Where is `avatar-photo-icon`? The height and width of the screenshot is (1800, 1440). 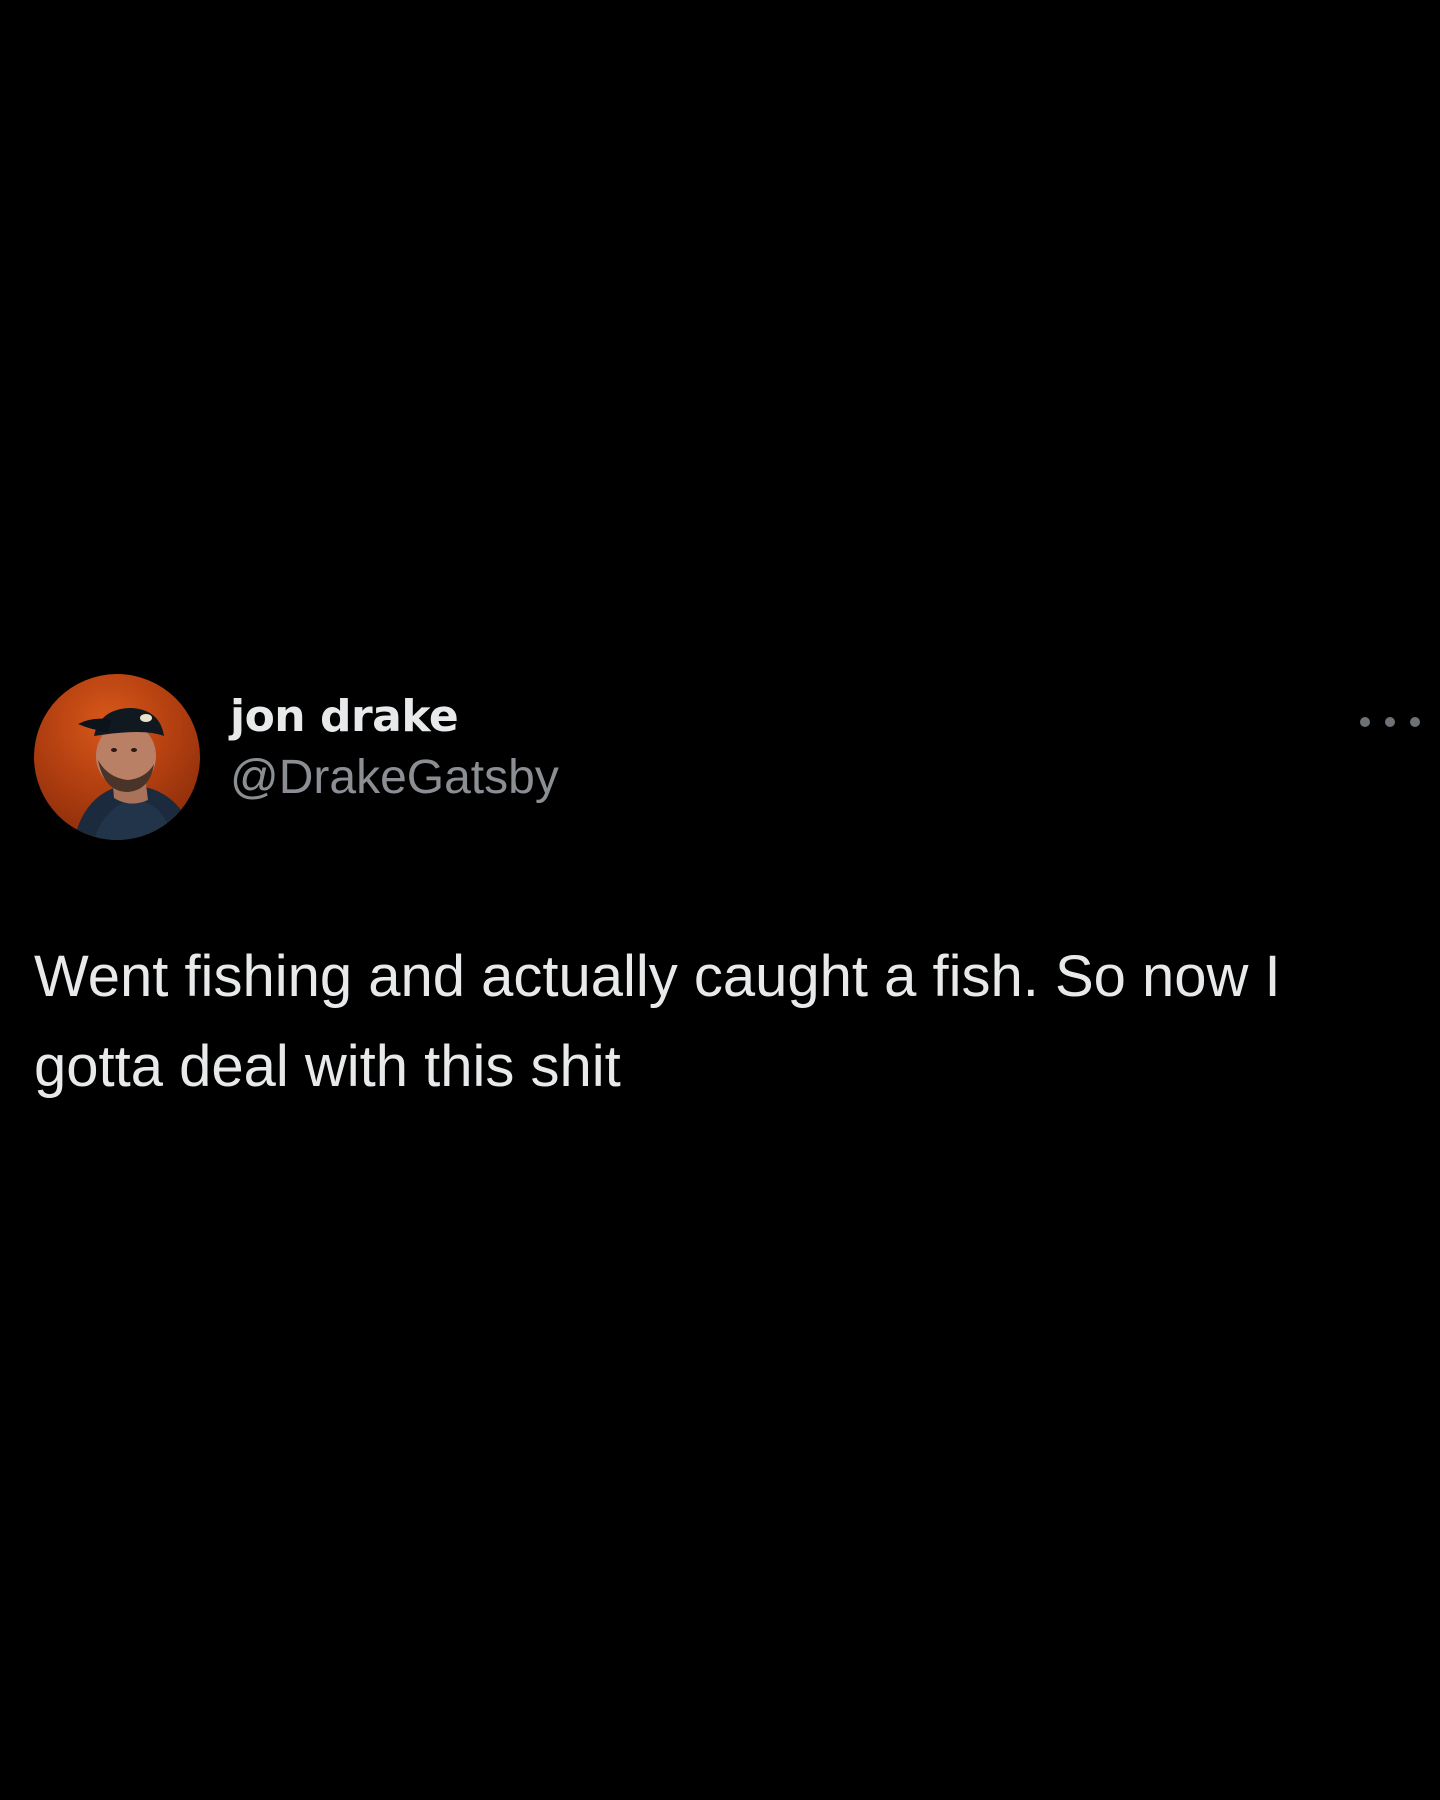 avatar-photo-icon is located at coordinates (129, 774).